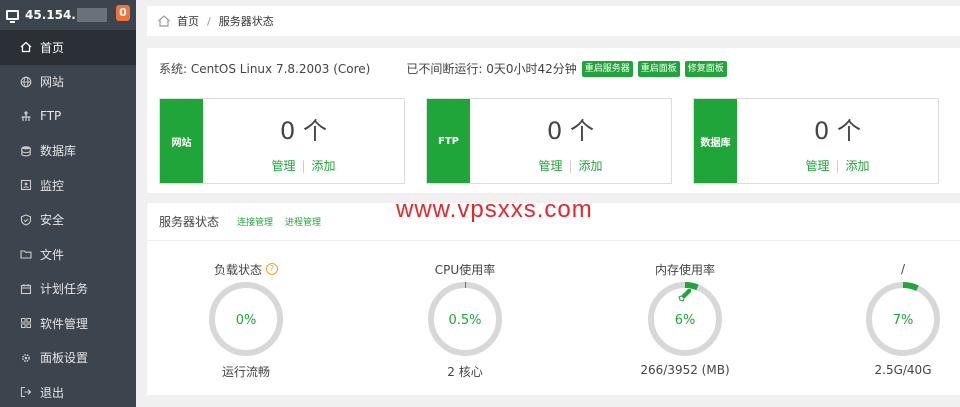 This screenshot has width=960, height=407. Describe the element at coordinates (50, 15) in the screenshot. I see `server-ip: 45.154.` at that location.